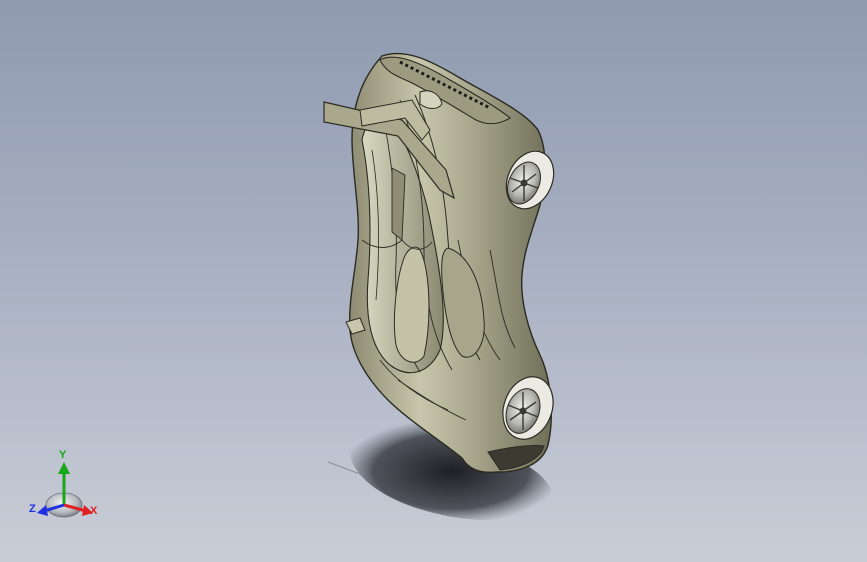 This screenshot has height=562, width=867. Describe the element at coordinates (32, 509) in the screenshot. I see `z-axis-label: Z` at that location.